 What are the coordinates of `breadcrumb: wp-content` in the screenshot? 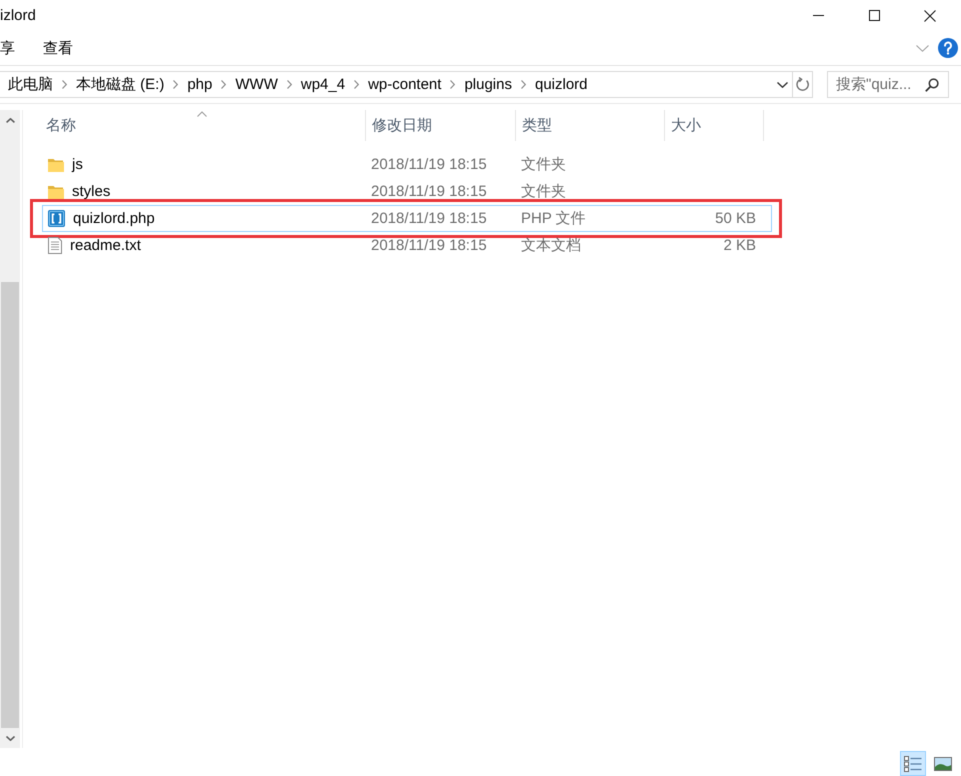 It's located at (405, 84).